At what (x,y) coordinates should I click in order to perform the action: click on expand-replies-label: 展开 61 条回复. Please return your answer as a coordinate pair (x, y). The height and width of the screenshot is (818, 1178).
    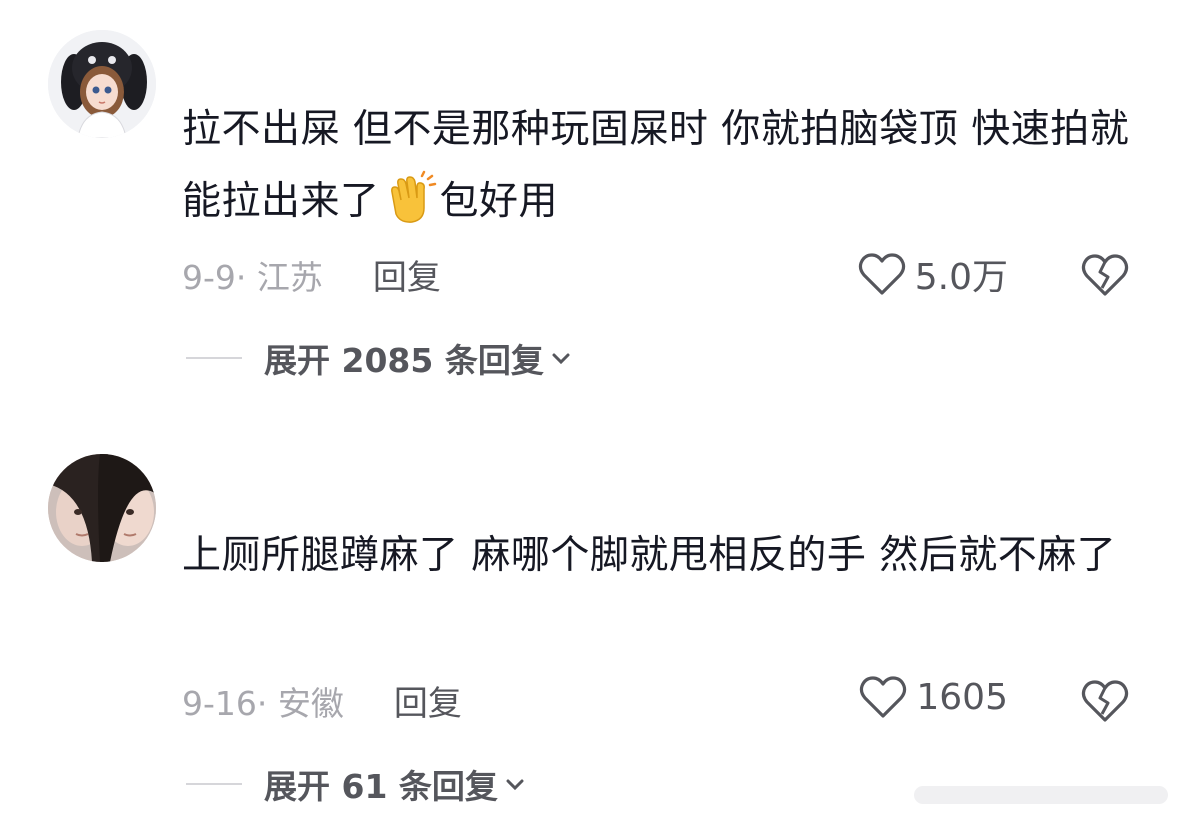
    Looking at the image, I should click on (381, 786).